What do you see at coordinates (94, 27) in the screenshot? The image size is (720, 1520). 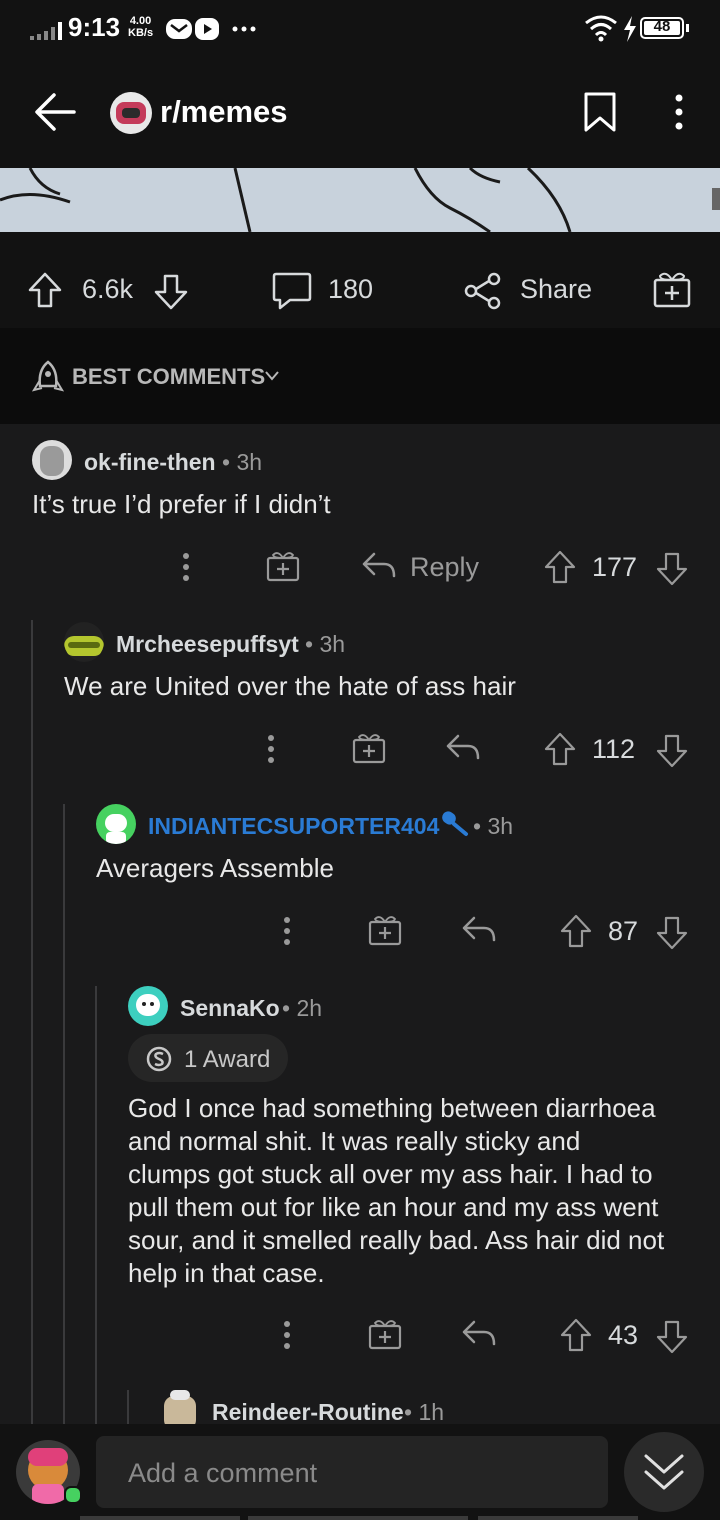 I see `clock: 9:13` at bounding box center [94, 27].